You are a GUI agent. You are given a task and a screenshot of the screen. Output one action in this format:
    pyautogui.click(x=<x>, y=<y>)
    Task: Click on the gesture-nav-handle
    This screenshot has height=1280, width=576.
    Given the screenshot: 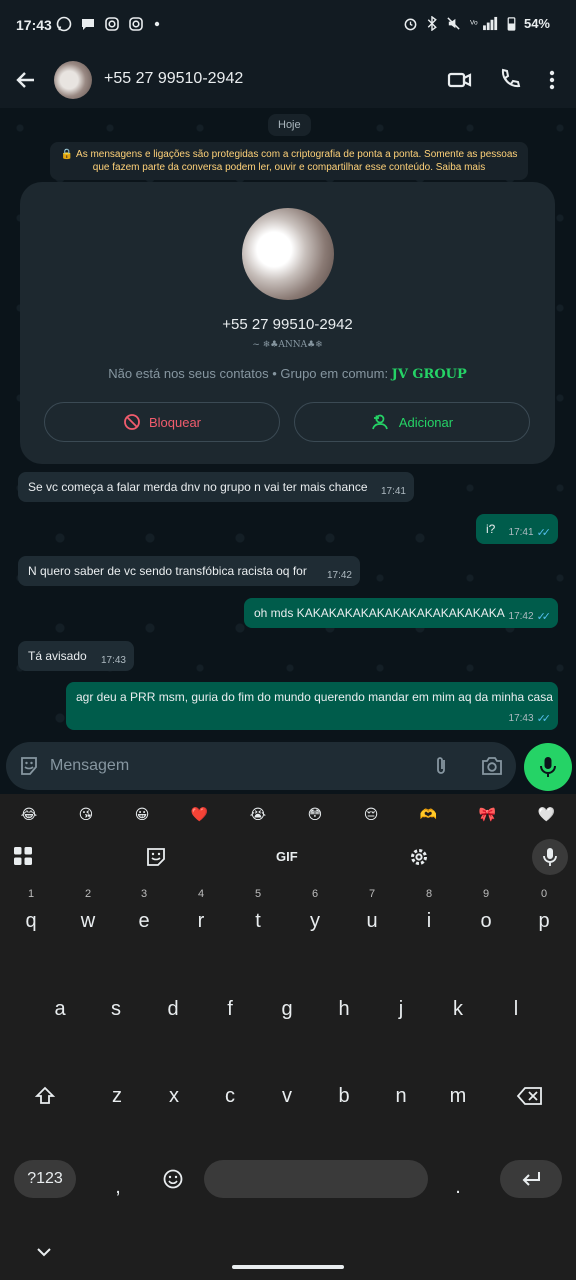 What is the action you would take?
    pyautogui.click(x=288, y=1267)
    